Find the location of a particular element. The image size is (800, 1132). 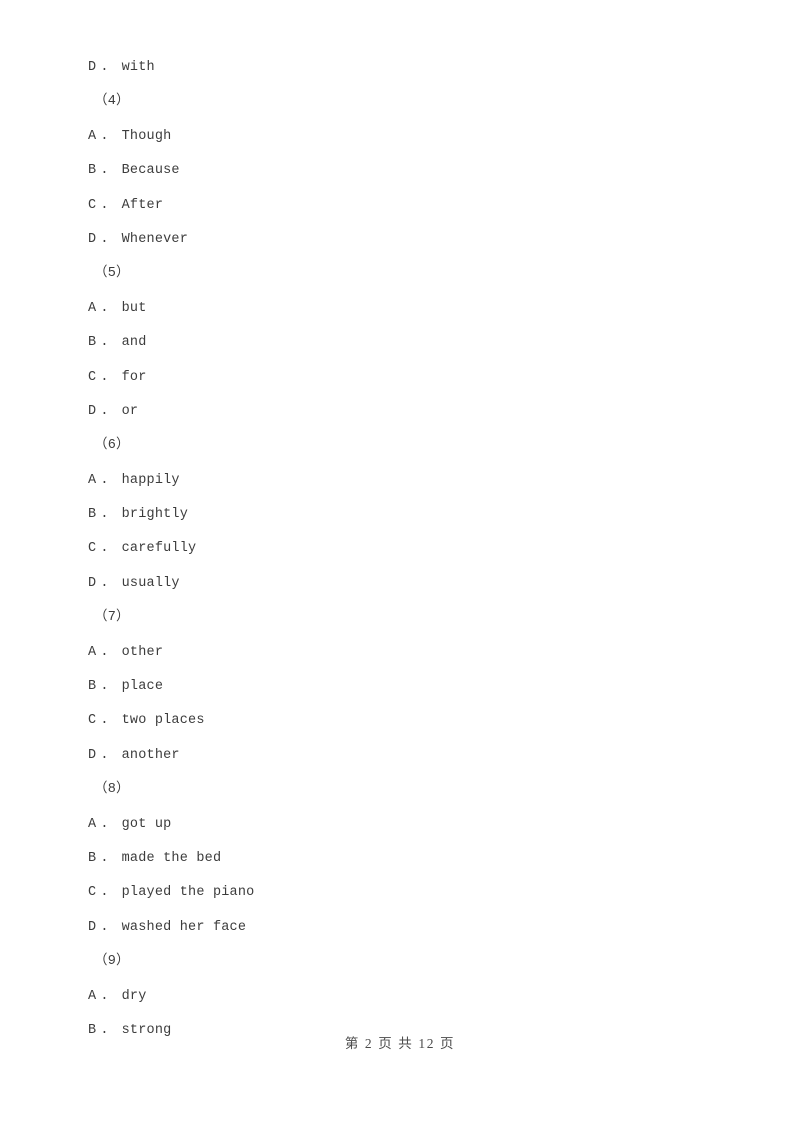

answer-option: D. with is located at coordinates (408, 68).